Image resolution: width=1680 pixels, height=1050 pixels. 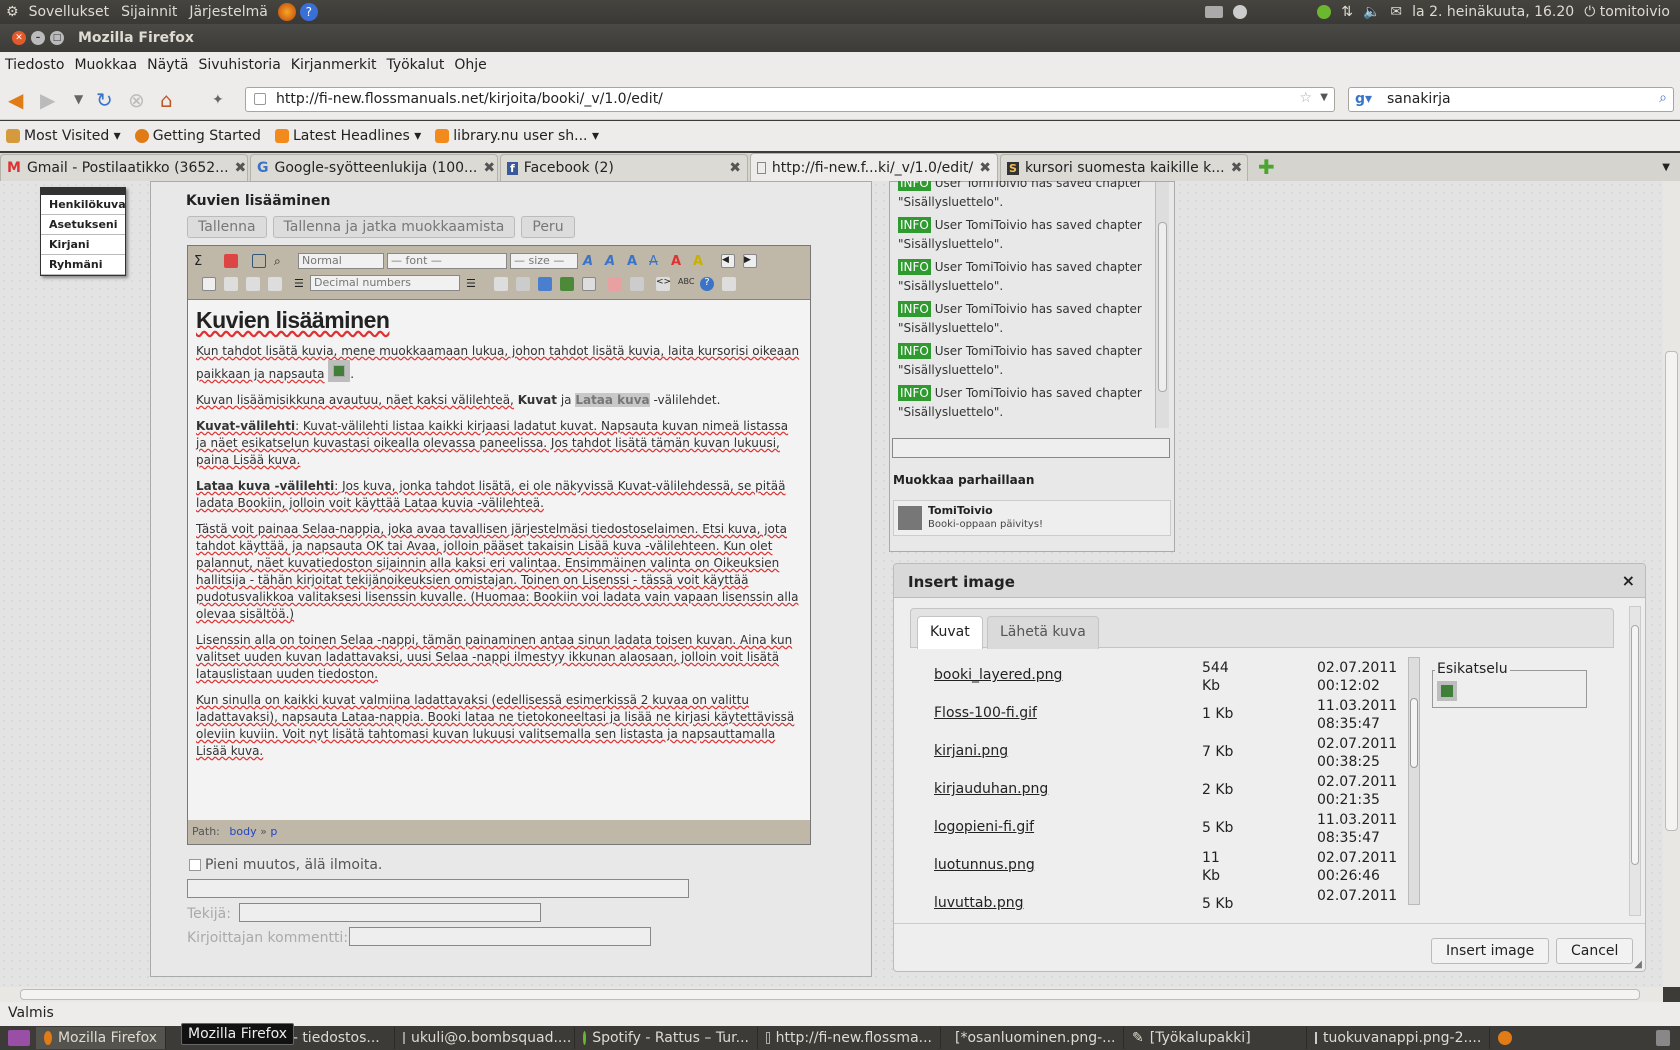 I want to click on back-icon: ◀, so click(x=15, y=100).